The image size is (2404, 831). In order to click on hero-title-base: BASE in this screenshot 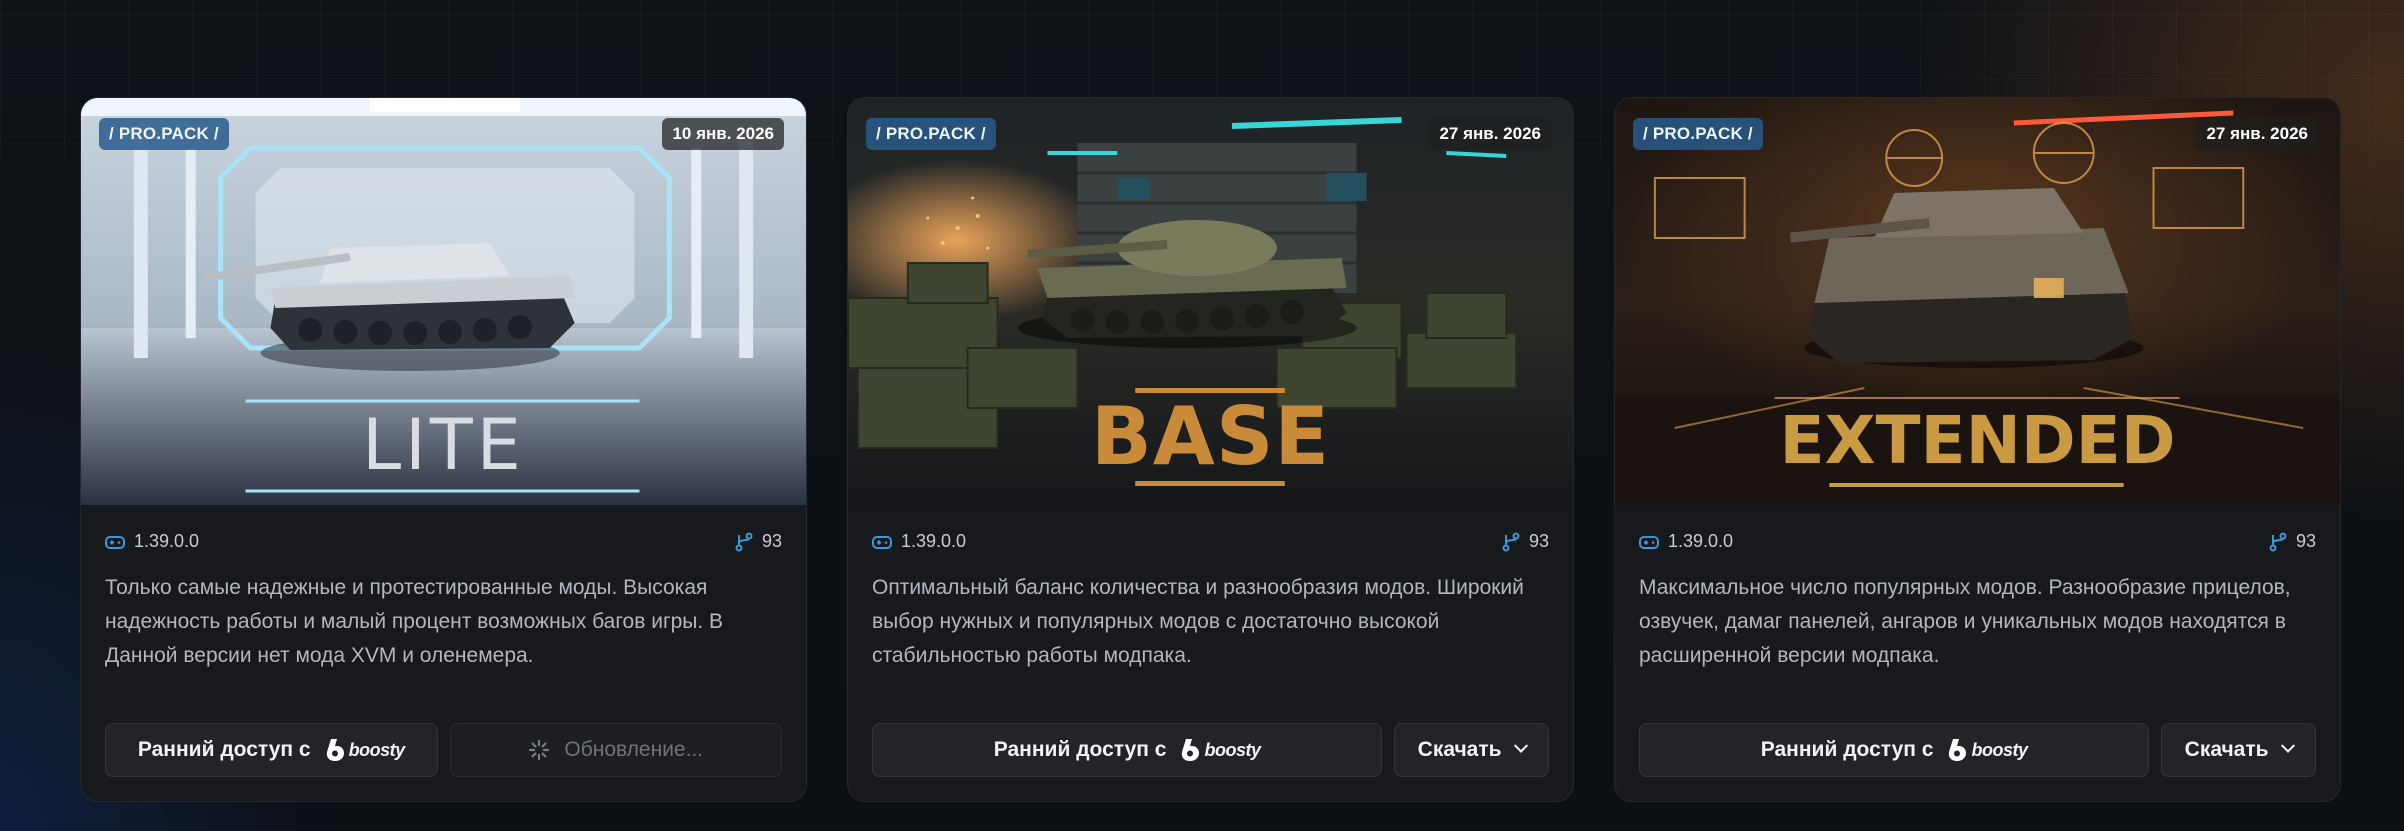, I will do `click(1210, 436)`.